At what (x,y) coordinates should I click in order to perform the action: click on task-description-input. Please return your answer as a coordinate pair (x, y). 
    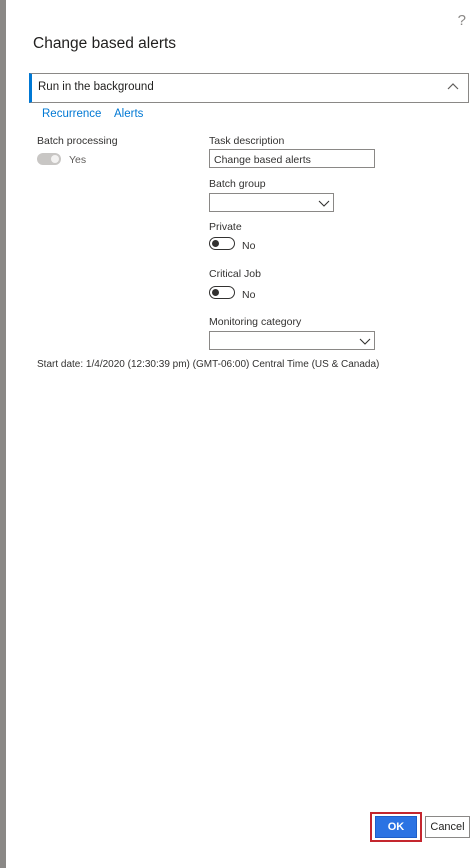
    Looking at the image, I should click on (292, 160).